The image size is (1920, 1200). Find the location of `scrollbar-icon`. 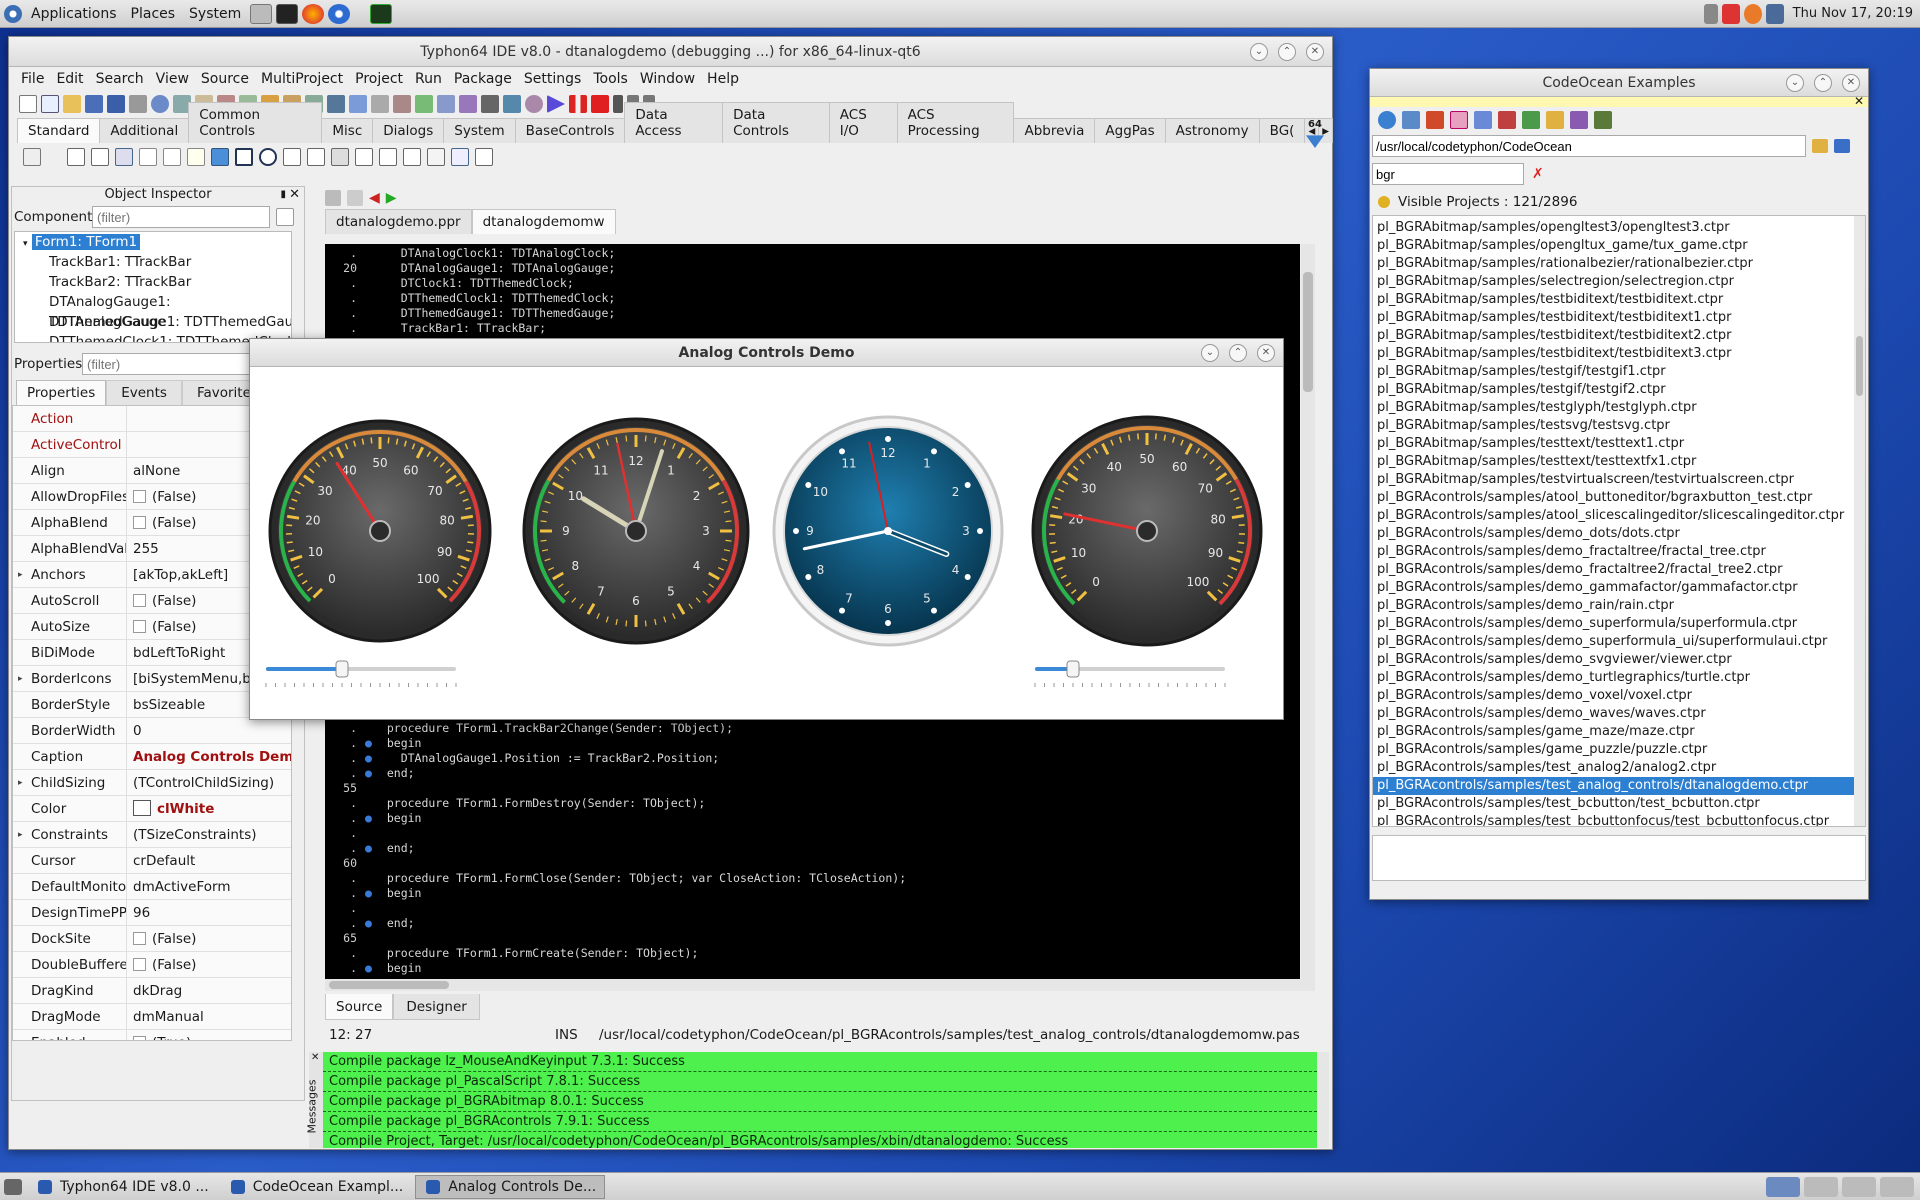

scrollbar-icon is located at coordinates (340, 157).